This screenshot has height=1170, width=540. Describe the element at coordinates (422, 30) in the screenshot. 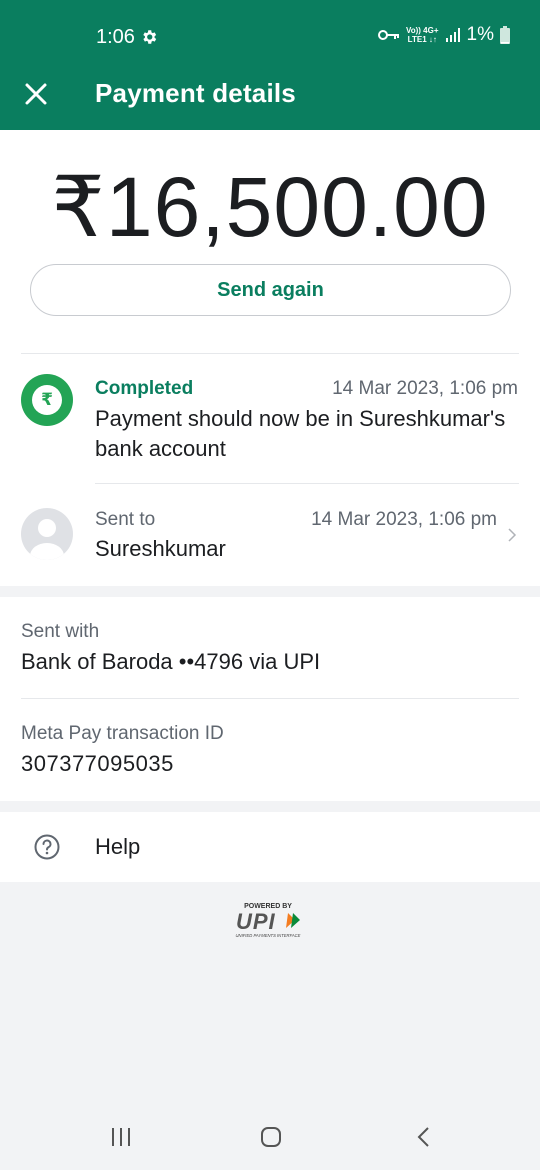

I see `network-type-top: Vo)) 4G+` at that location.